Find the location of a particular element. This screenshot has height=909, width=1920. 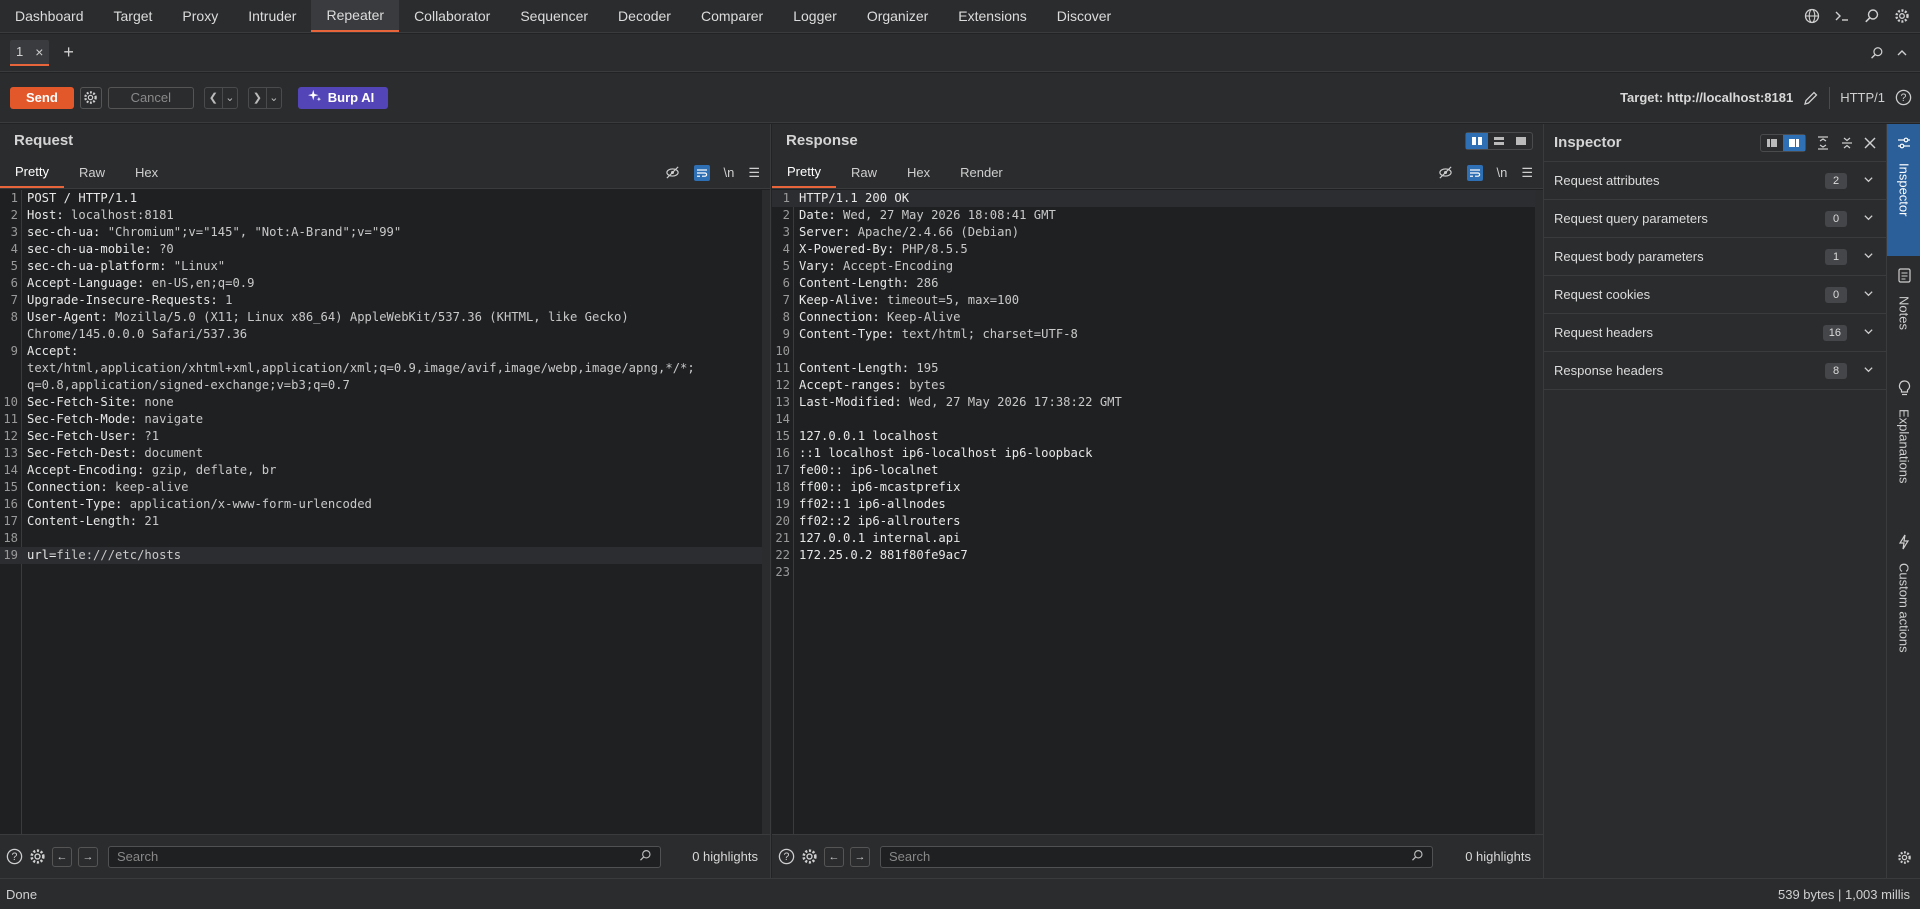

response-tab-hex: Hex is located at coordinates (918, 172).